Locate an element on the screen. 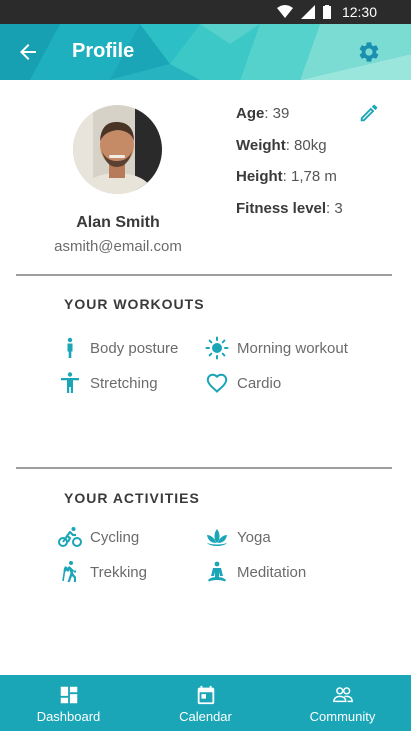 The width and height of the screenshot is (411, 731). workout-morning-workout: Morning workout is located at coordinates (276, 348).